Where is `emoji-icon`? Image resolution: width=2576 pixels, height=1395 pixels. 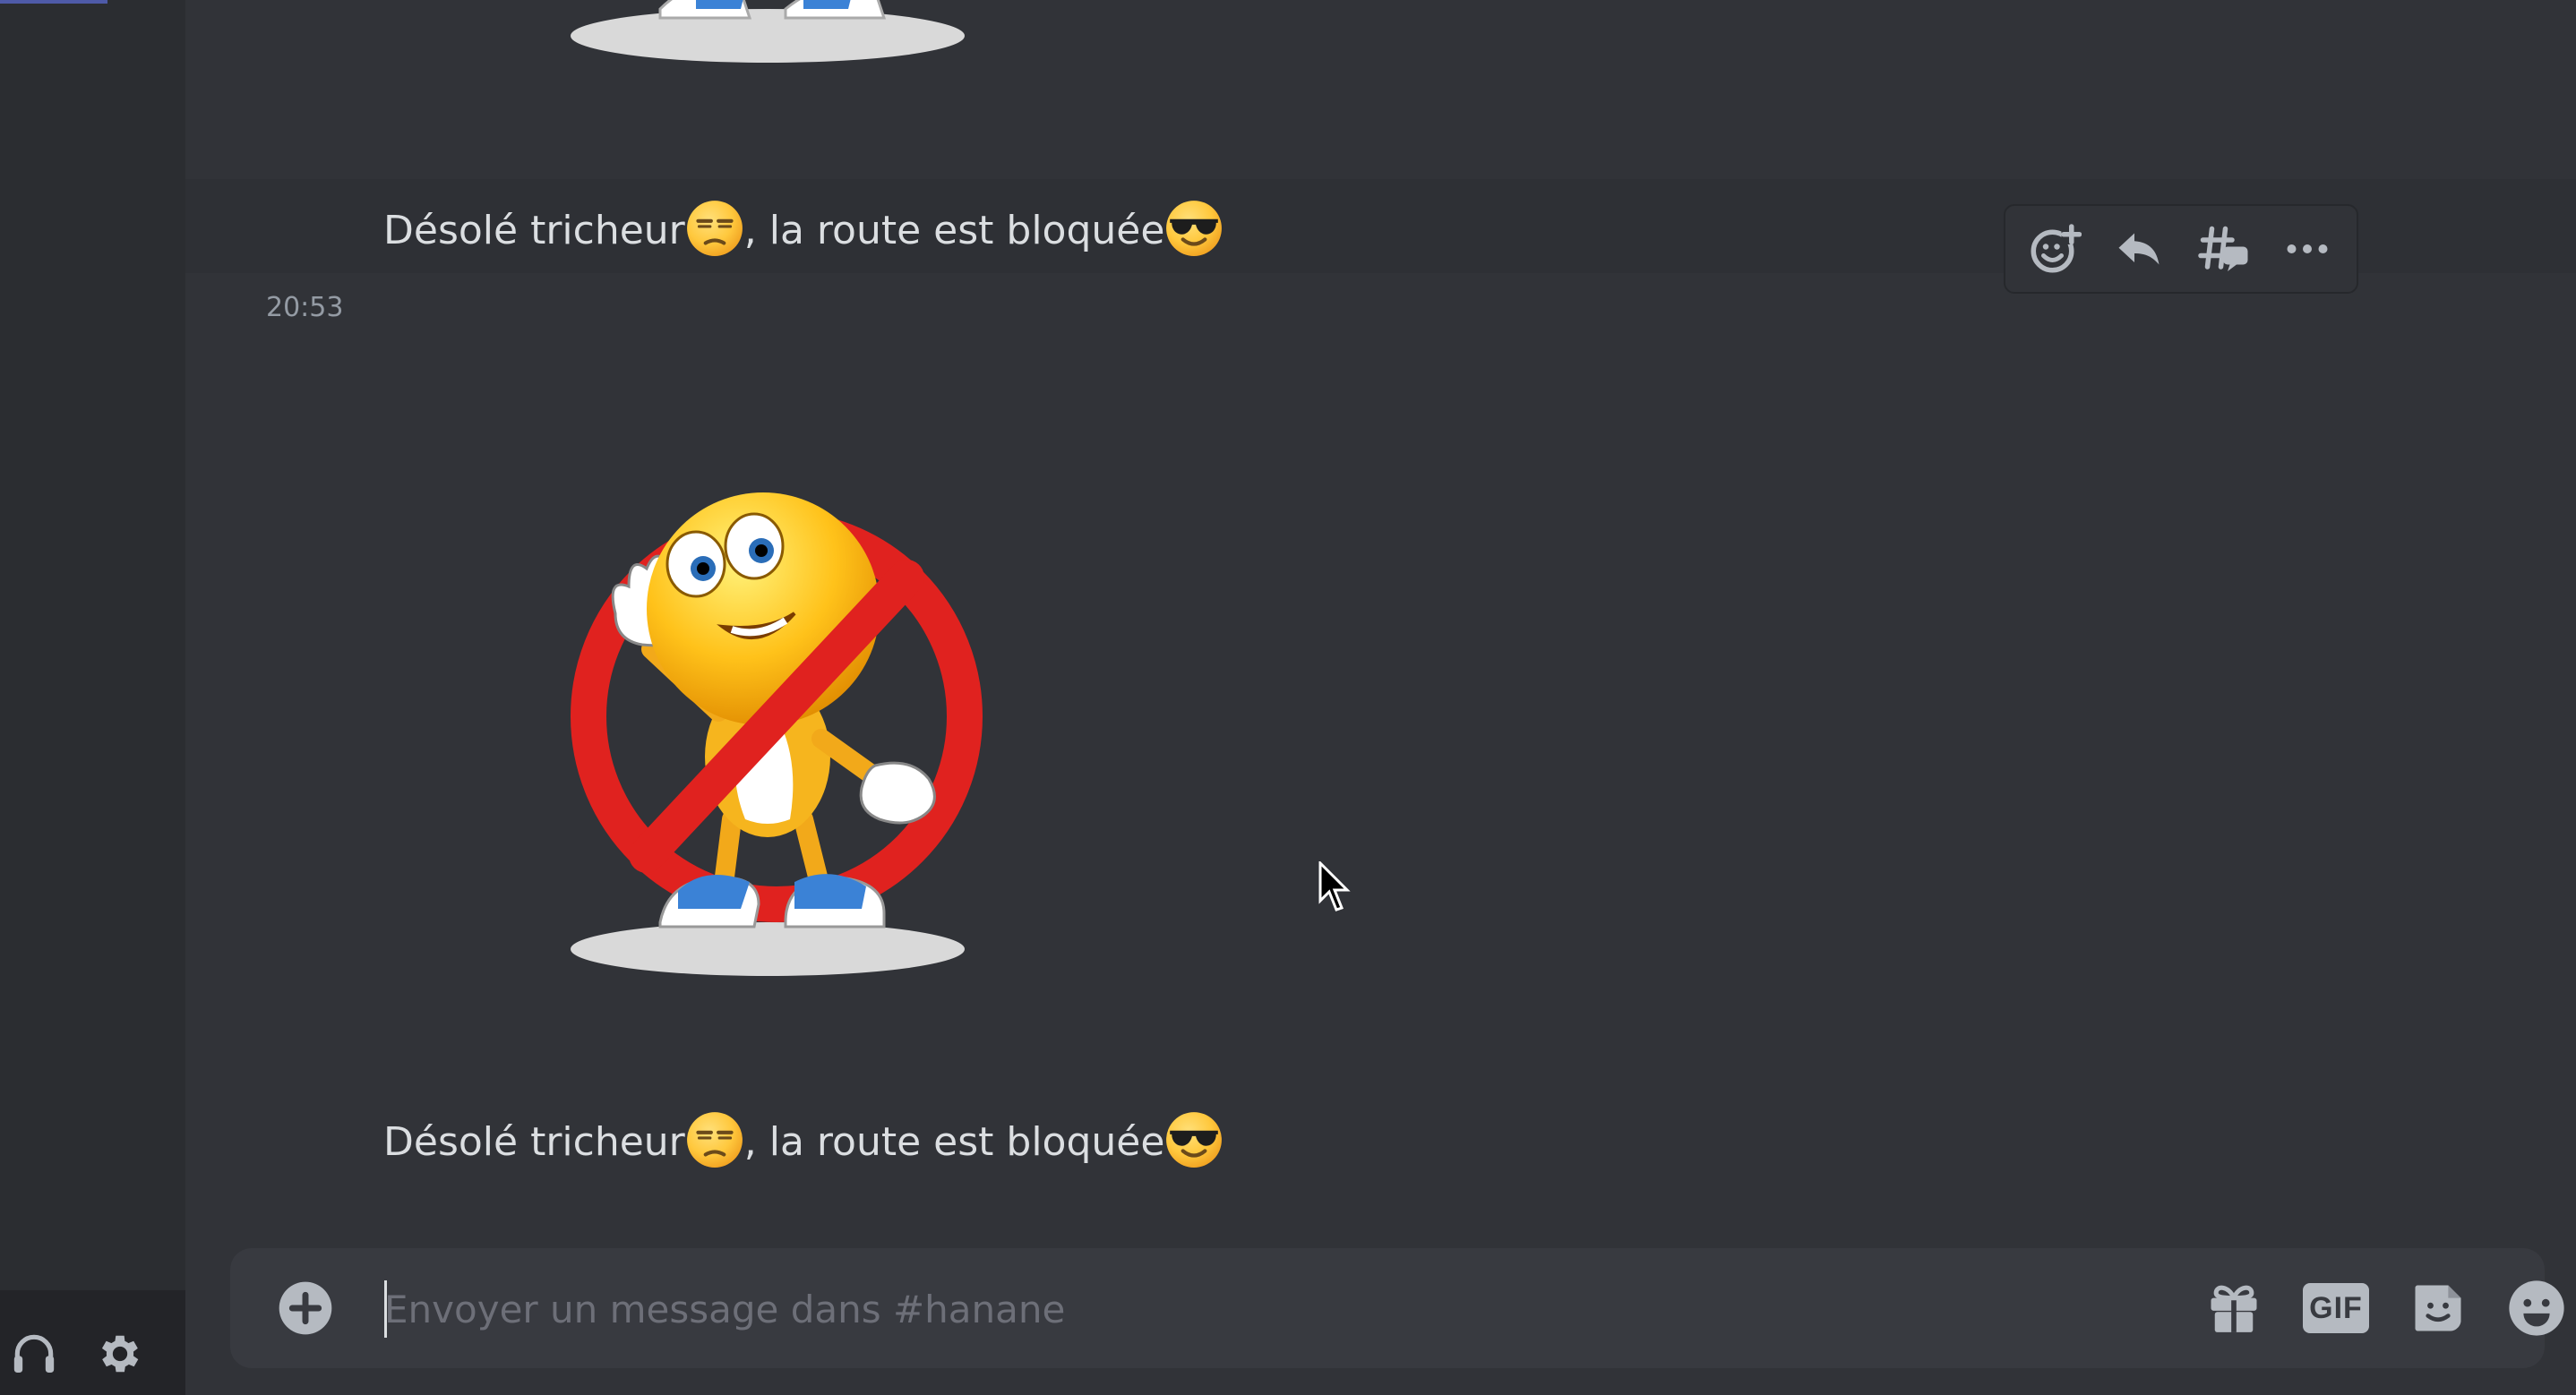 emoji-icon is located at coordinates (2536, 1308).